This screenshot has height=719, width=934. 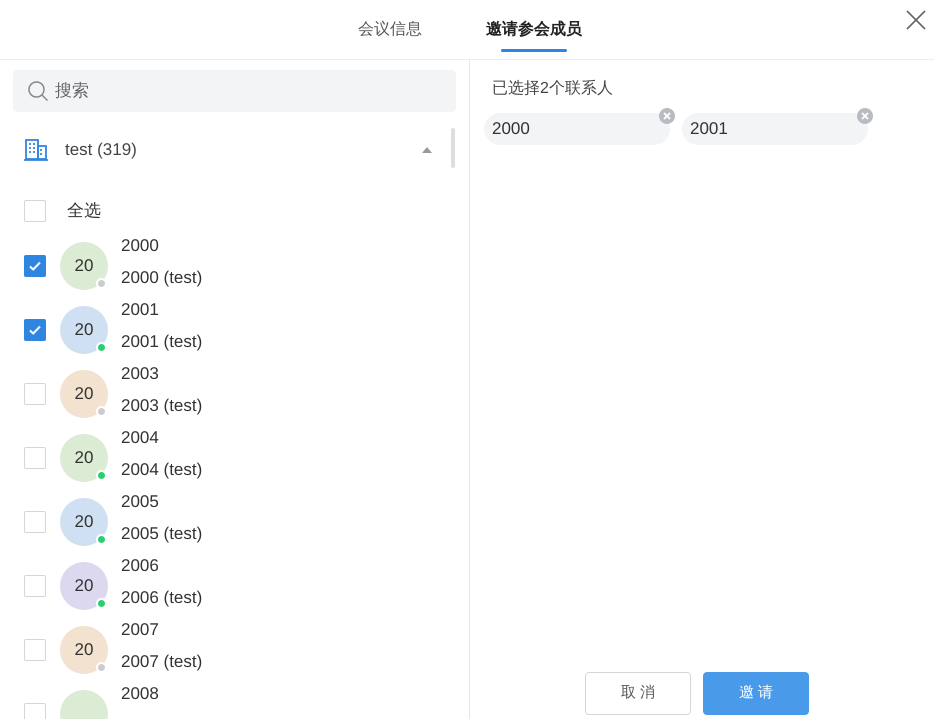 What do you see at coordinates (161, 598) in the screenshot?
I see `contact-subtitle: 2006 (test)` at bounding box center [161, 598].